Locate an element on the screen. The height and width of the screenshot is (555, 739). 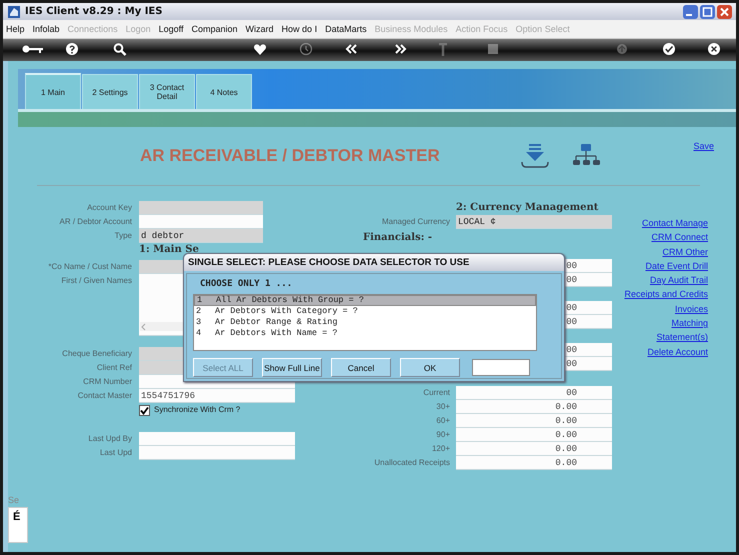
field-label: Account Key is located at coordinates (109, 208).